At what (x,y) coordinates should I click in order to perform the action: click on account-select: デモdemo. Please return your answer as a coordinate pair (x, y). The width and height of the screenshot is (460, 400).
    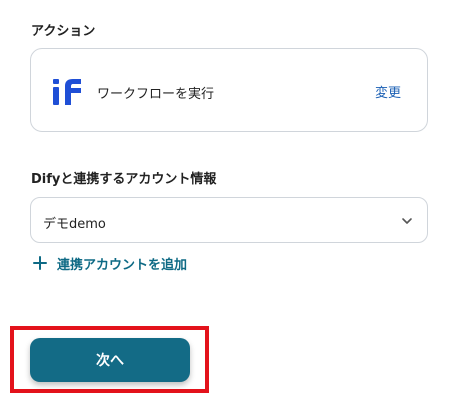
    Looking at the image, I should click on (229, 220).